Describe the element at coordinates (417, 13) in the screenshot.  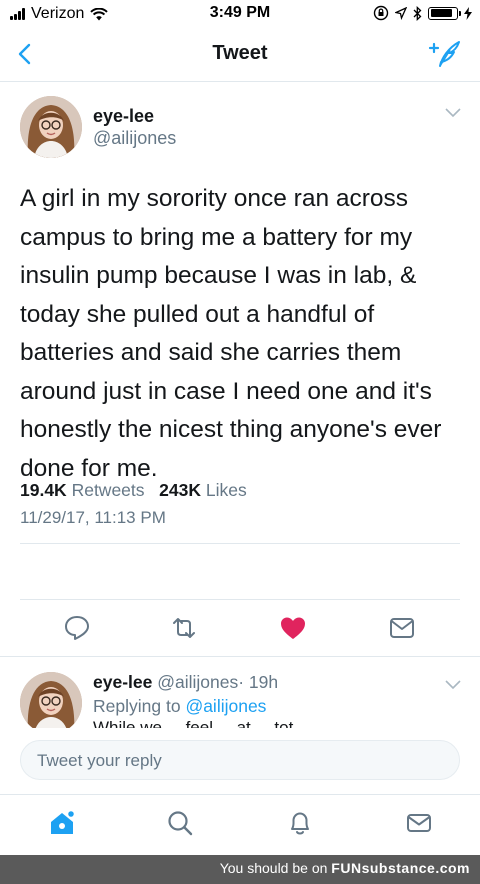
I see `bluetooth-icon` at that location.